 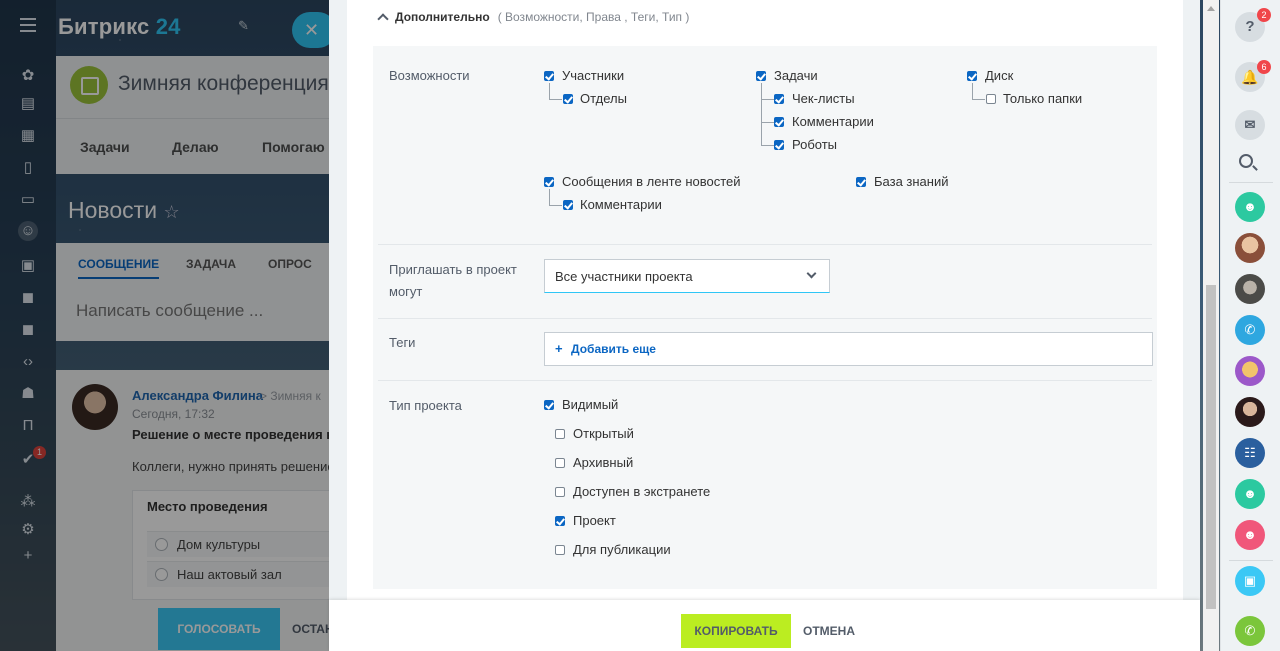 What do you see at coordinates (442, 17) in the screenshot?
I see `section-title: Дополнительно` at bounding box center [442, 17].